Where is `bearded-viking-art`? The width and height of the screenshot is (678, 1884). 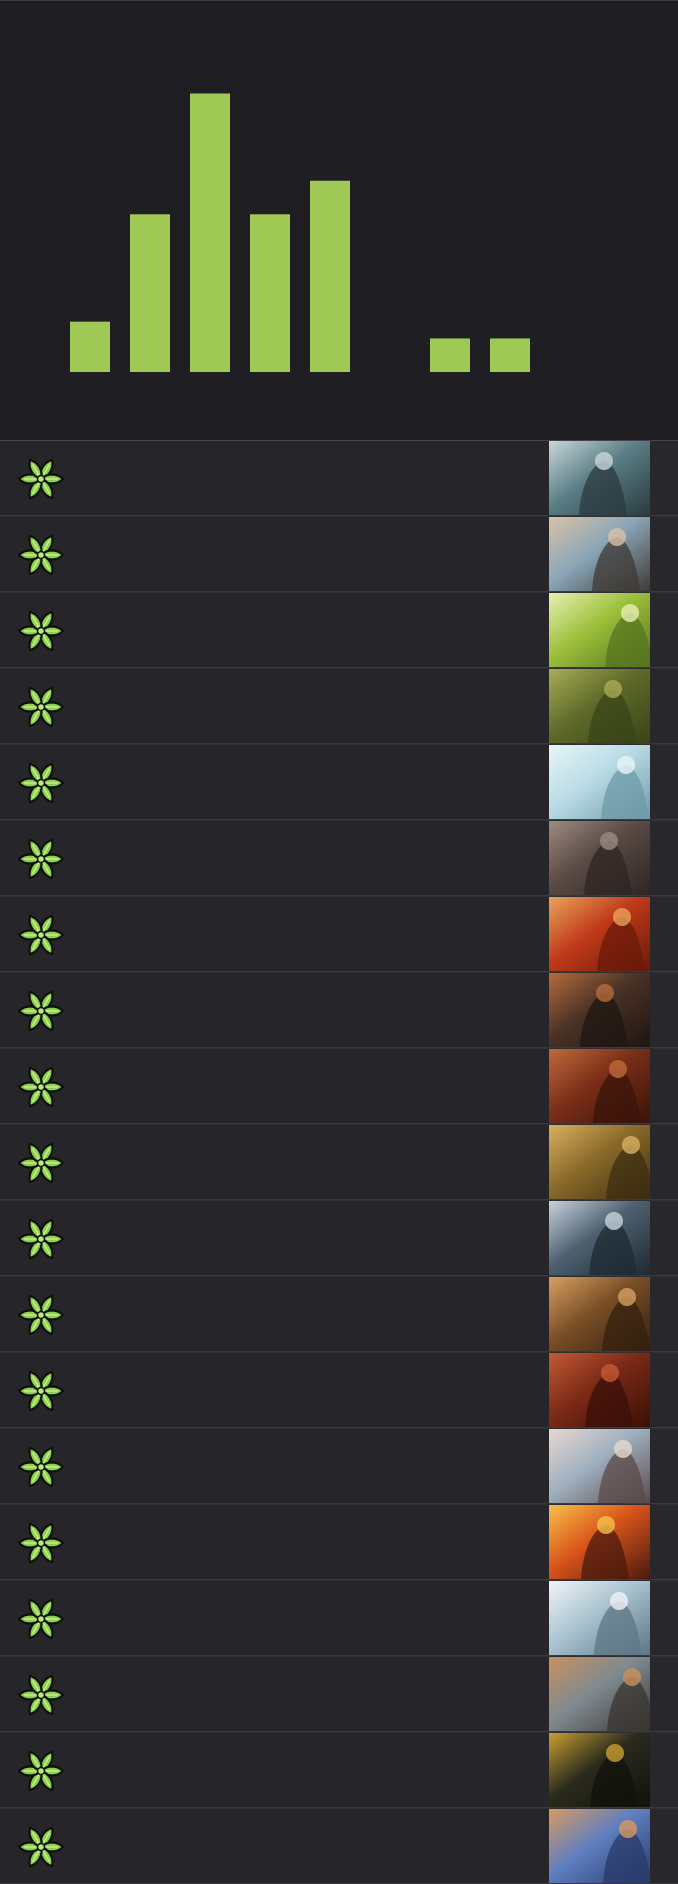 bearded-viking-art is located at coordinates (599, 554).